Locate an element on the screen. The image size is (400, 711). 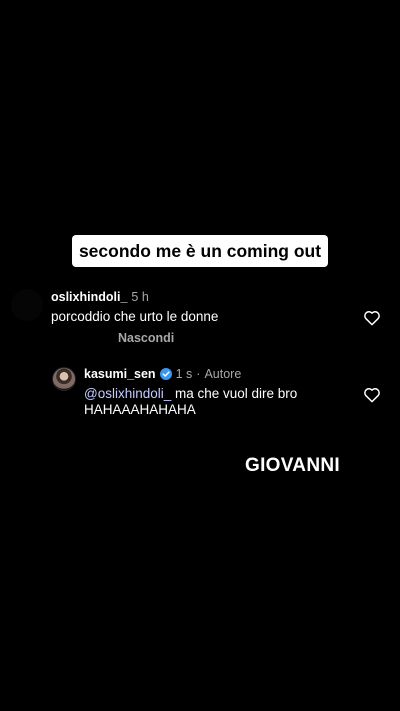
comment-timestamp: 5 h is located at coordinates (140, 297).